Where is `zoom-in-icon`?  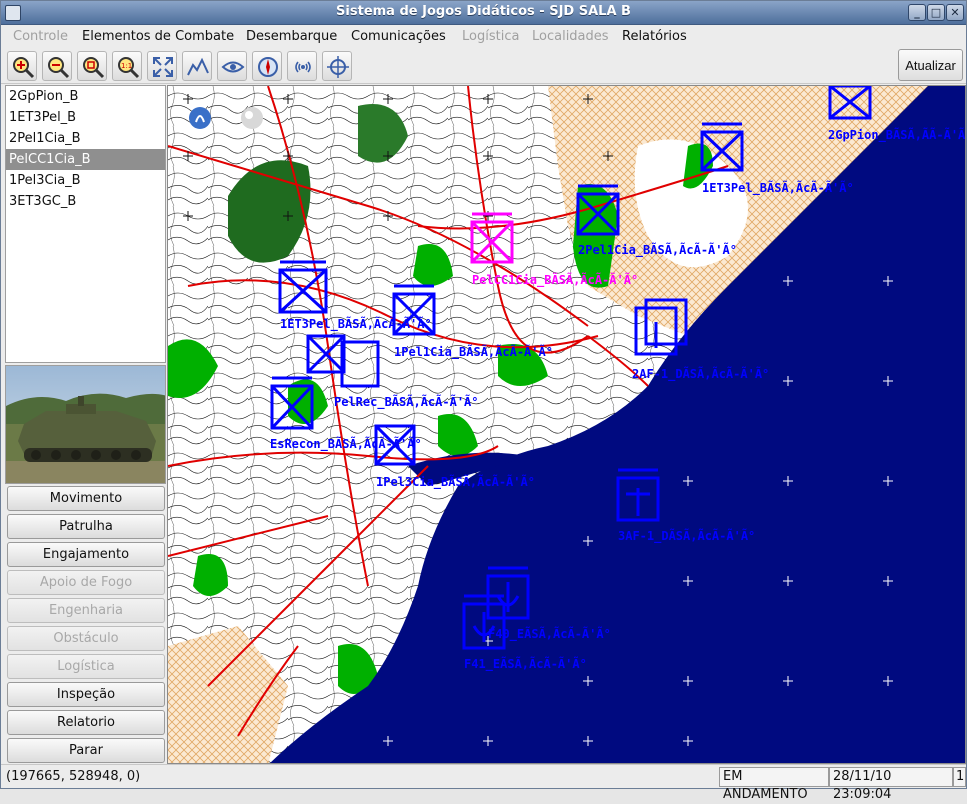 zoom-in-icon is located at coordinates (22, 66).